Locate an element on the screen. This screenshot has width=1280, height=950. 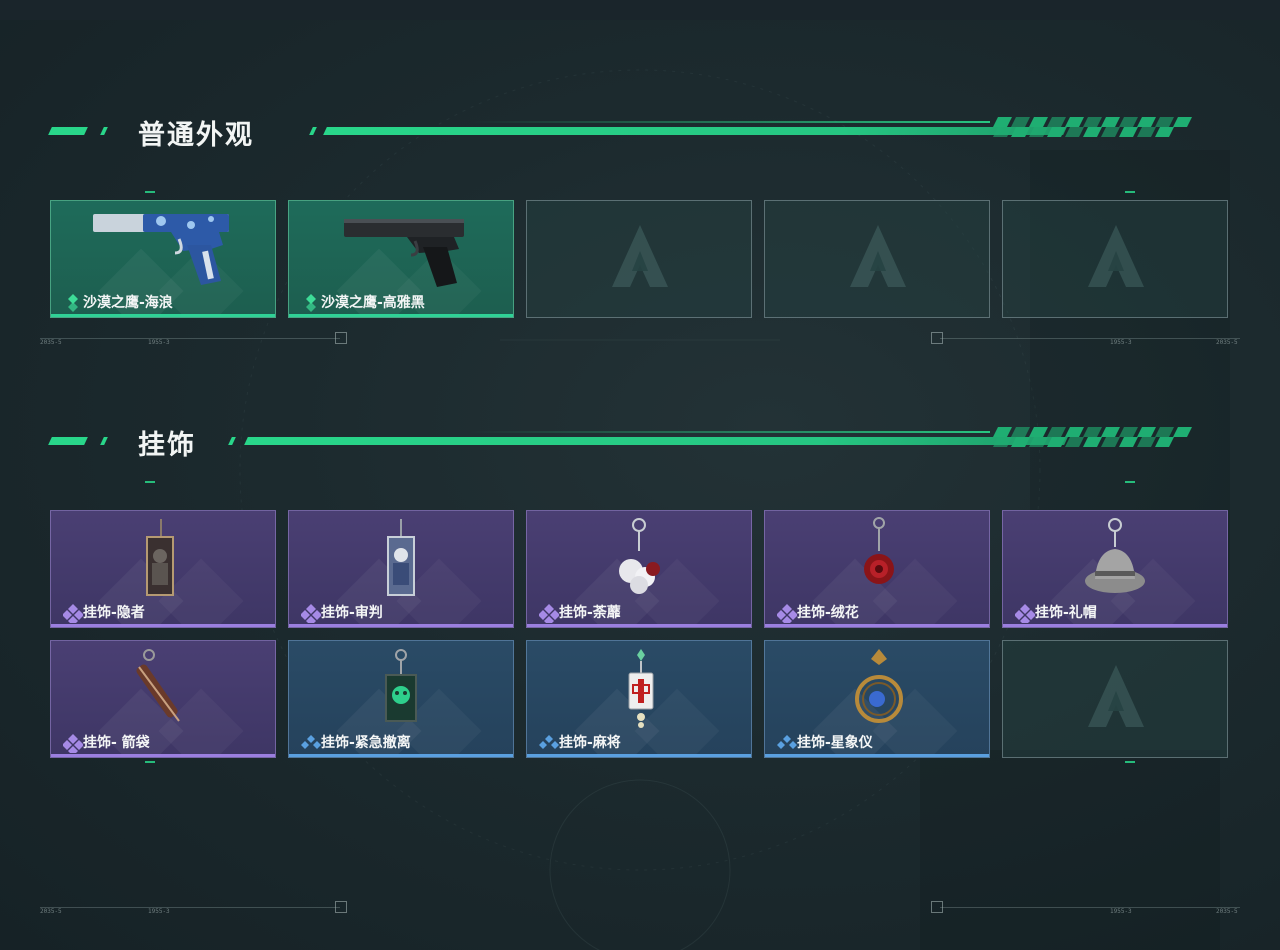
skin-slot: 沙漠之鹰-海浪 is located at coordinates (163, 259).